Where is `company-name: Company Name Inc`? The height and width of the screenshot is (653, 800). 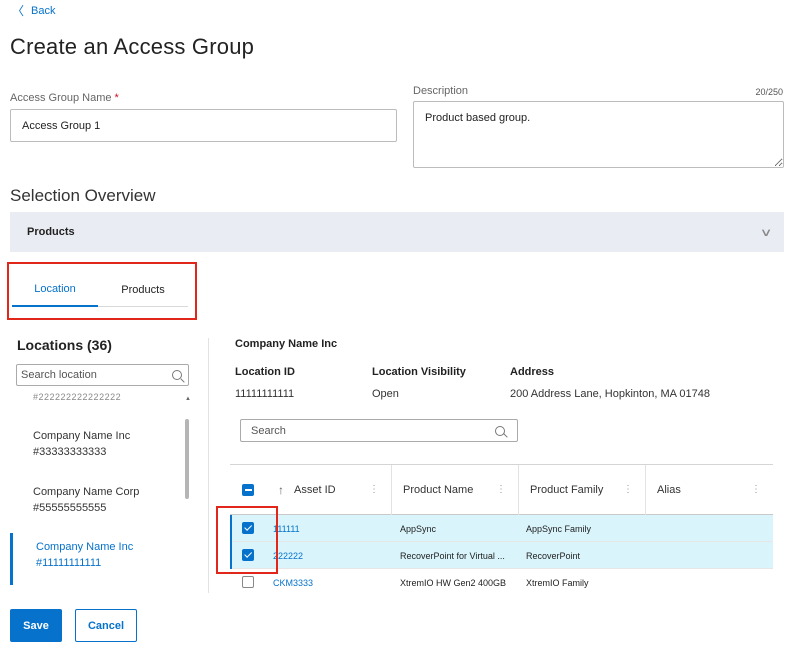
company-name: Company Name Inc is located at coordinates (286, 344).